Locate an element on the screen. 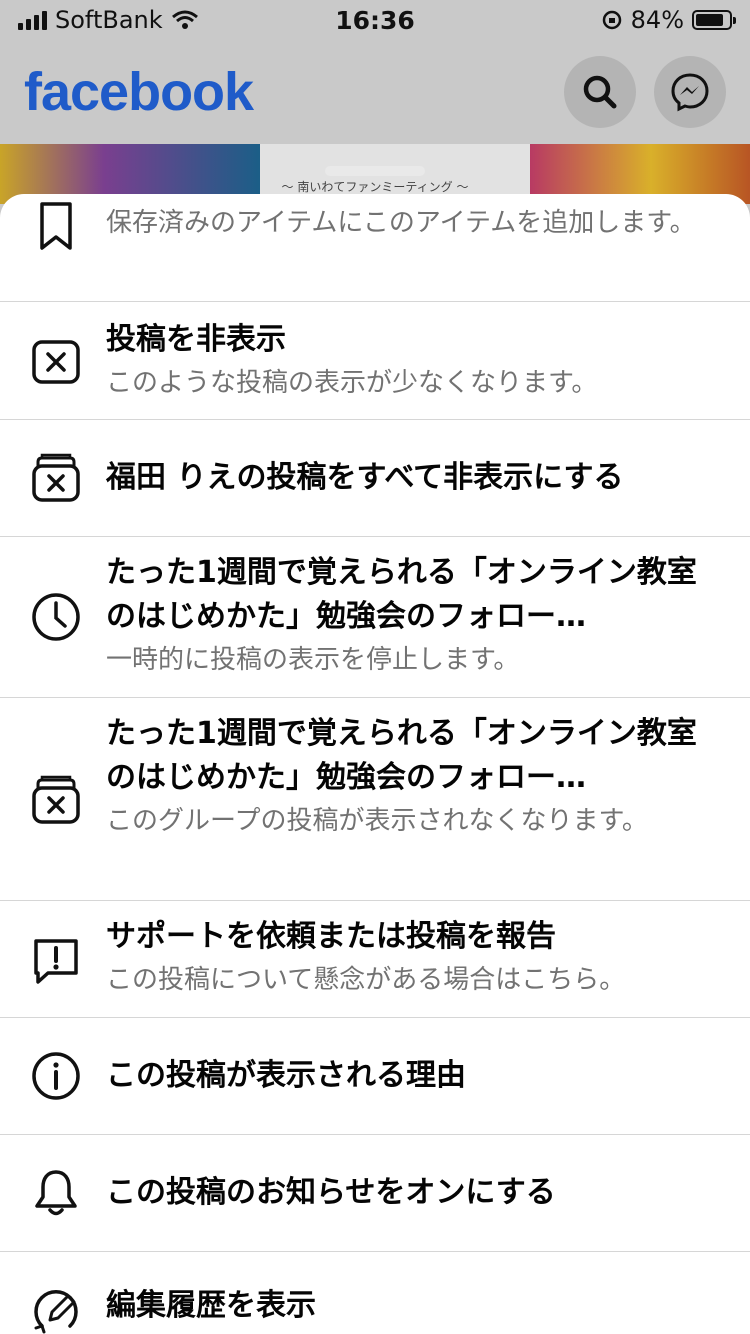 Image resolution: width=750 pixels, height=1334 pixels. messenger-icon is located at coordinates (690, 92).